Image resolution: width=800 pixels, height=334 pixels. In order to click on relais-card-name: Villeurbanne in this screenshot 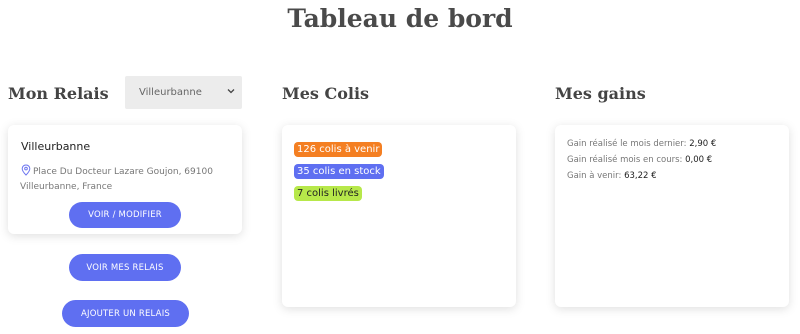, I will do `click(56, 146)`.